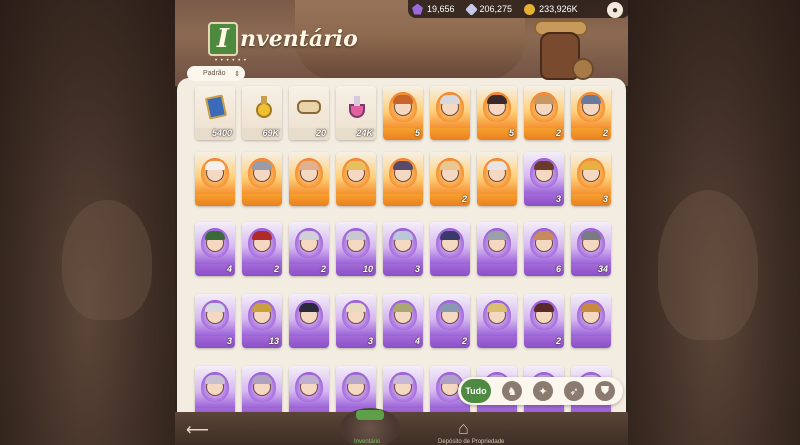 This screenshot has width=800, height=445. What do you see at coordinates (543, 391) in the screenshot?
I see `mage-class-icon: ✦` at bounding box center [543, 391].